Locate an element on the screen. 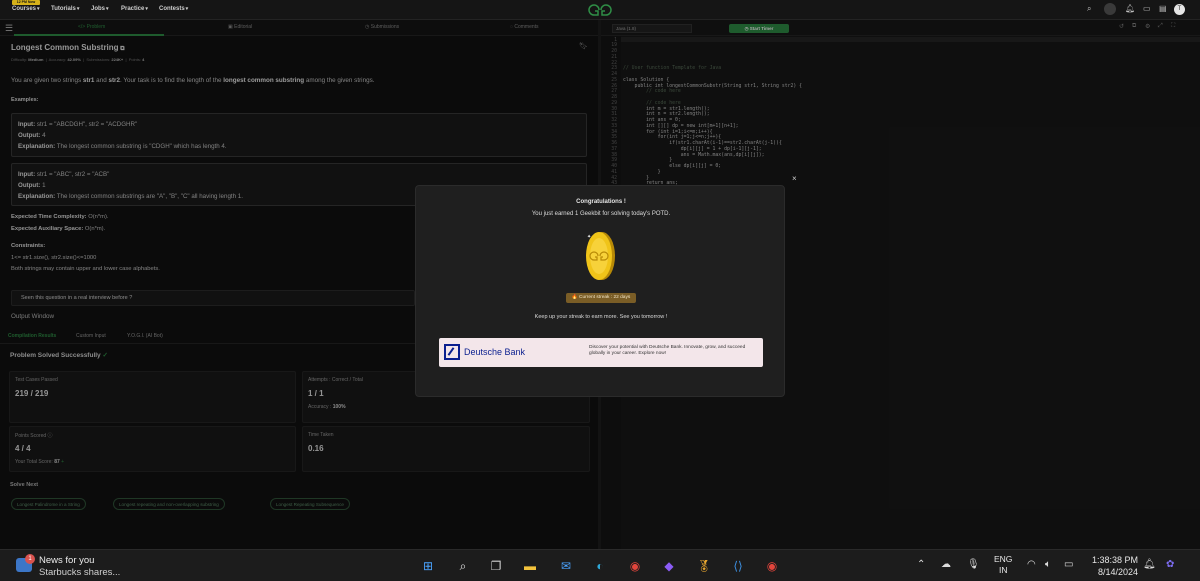 The height and width of the screenshot is (581, 1200). medal-icon: 🏅︎ is located at coordinates (704, 566).